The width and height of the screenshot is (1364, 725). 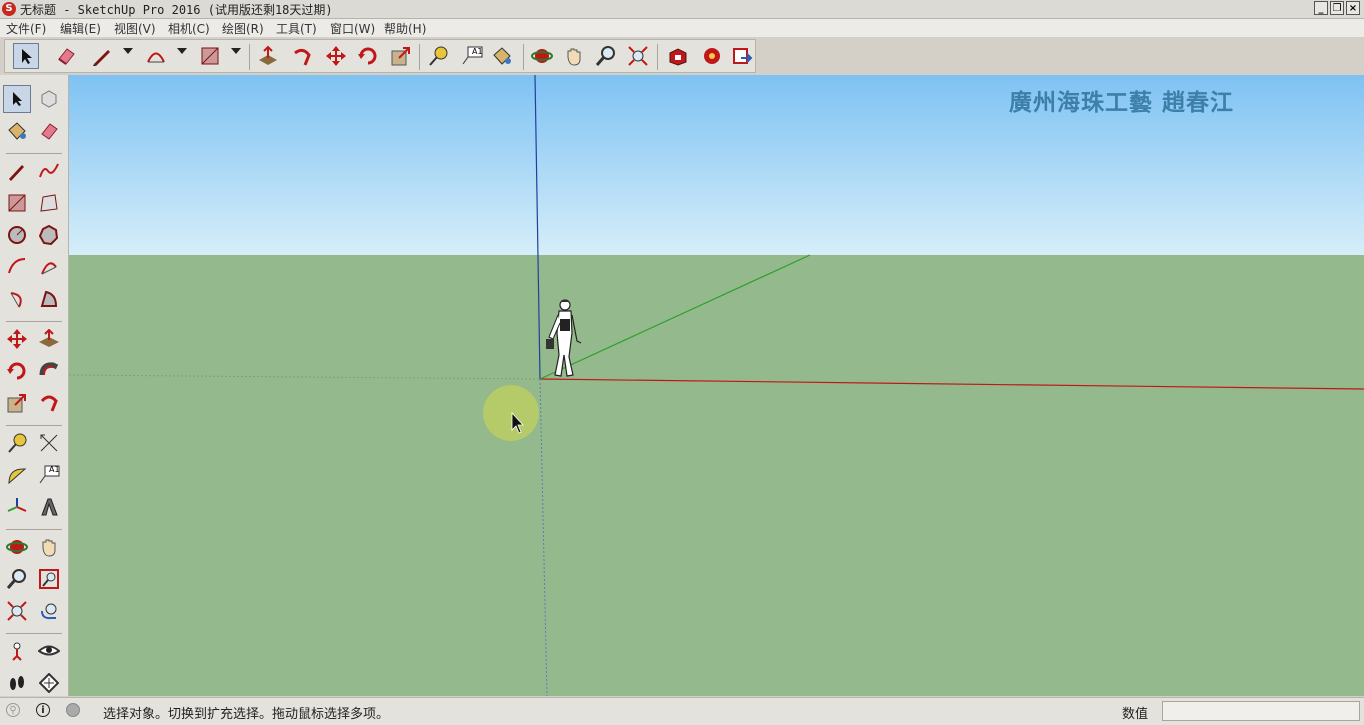 I want to click on three-point-arc-tool-button, so click(x=17, y=299).